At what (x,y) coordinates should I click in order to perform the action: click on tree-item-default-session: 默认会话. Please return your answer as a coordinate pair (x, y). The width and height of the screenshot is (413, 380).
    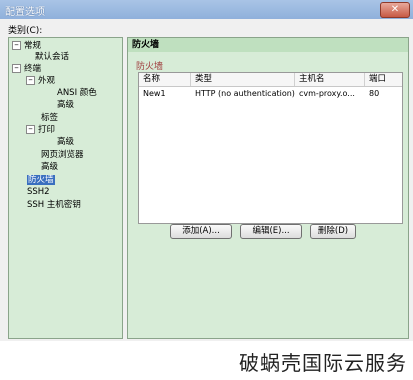
    Looking at the image, I should click on (52, 57).